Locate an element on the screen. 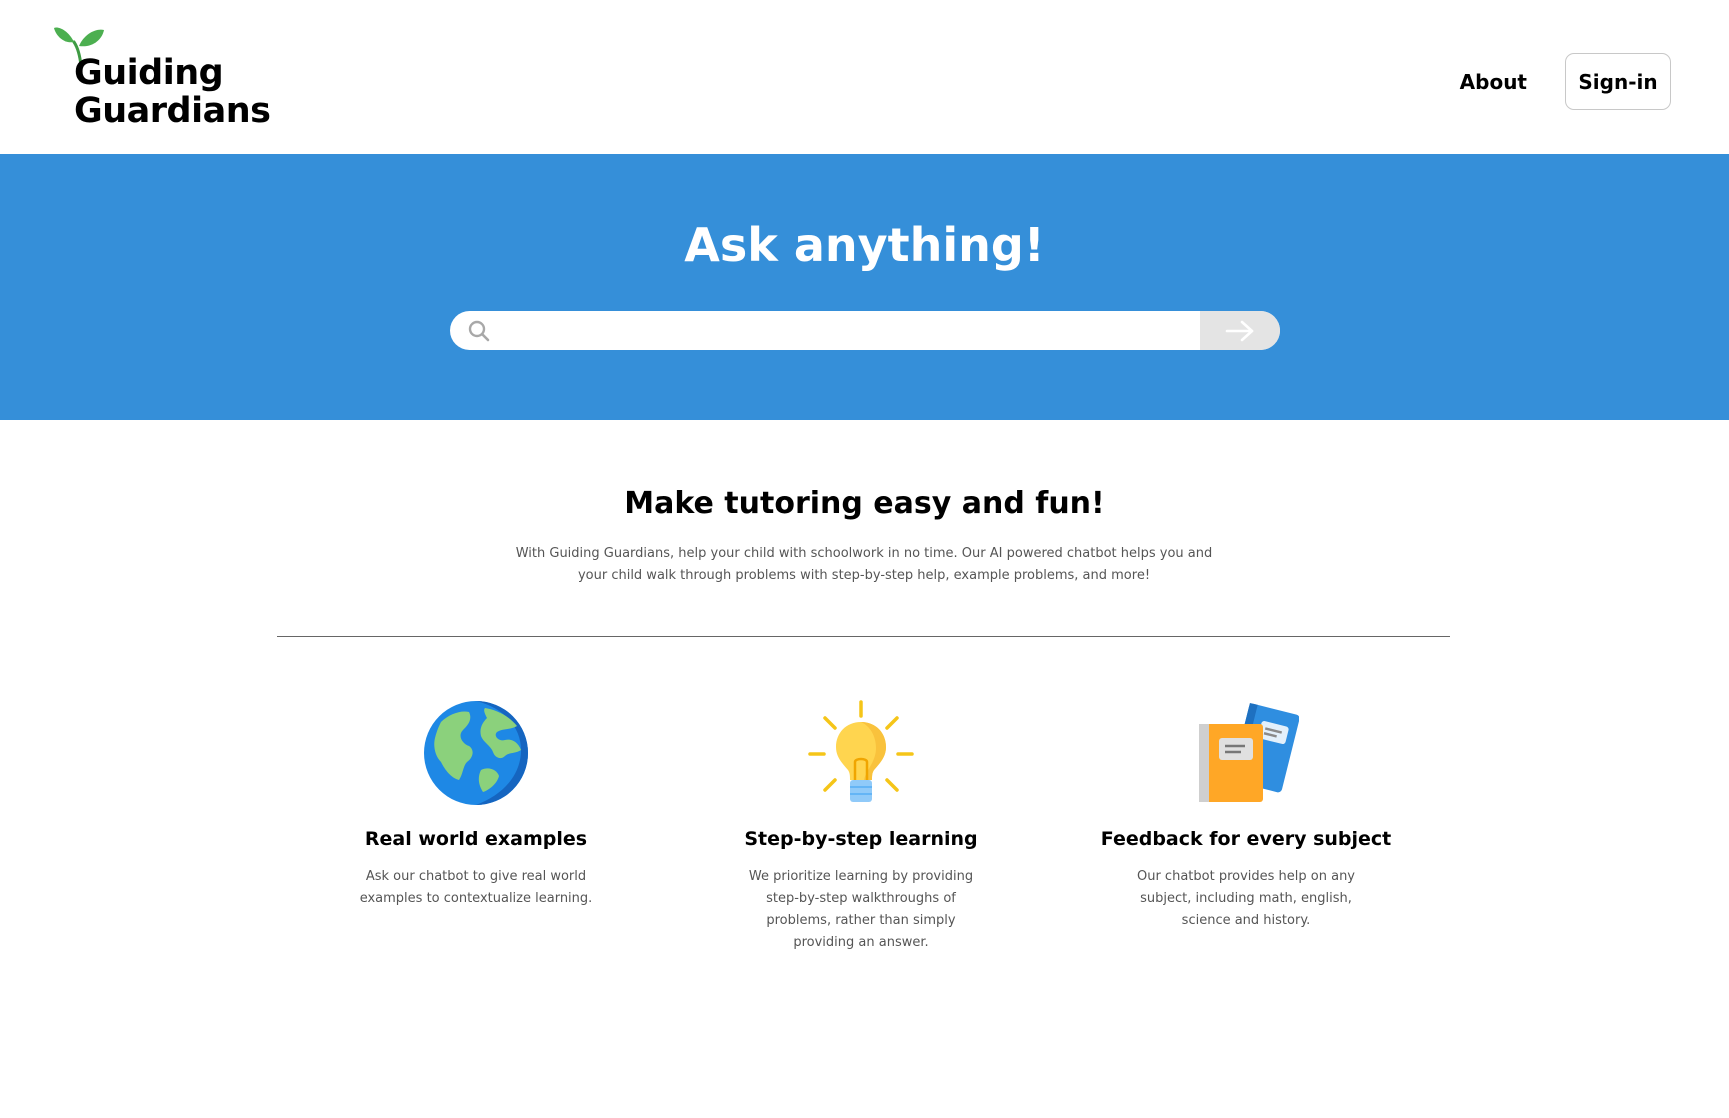 Image resolution: width=1729 pixels, height=1118 pixels. site-header: Guiding Guardians About Sign-in is located at coordinates (864, 77).